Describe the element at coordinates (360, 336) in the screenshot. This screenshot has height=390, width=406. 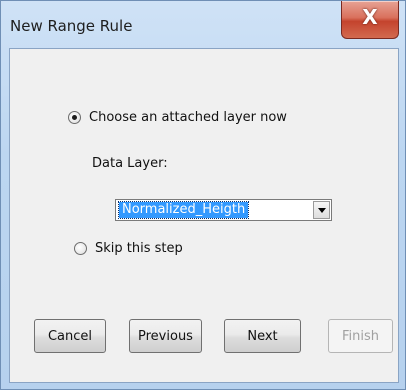
I see `finish-button: Finish` at that location.